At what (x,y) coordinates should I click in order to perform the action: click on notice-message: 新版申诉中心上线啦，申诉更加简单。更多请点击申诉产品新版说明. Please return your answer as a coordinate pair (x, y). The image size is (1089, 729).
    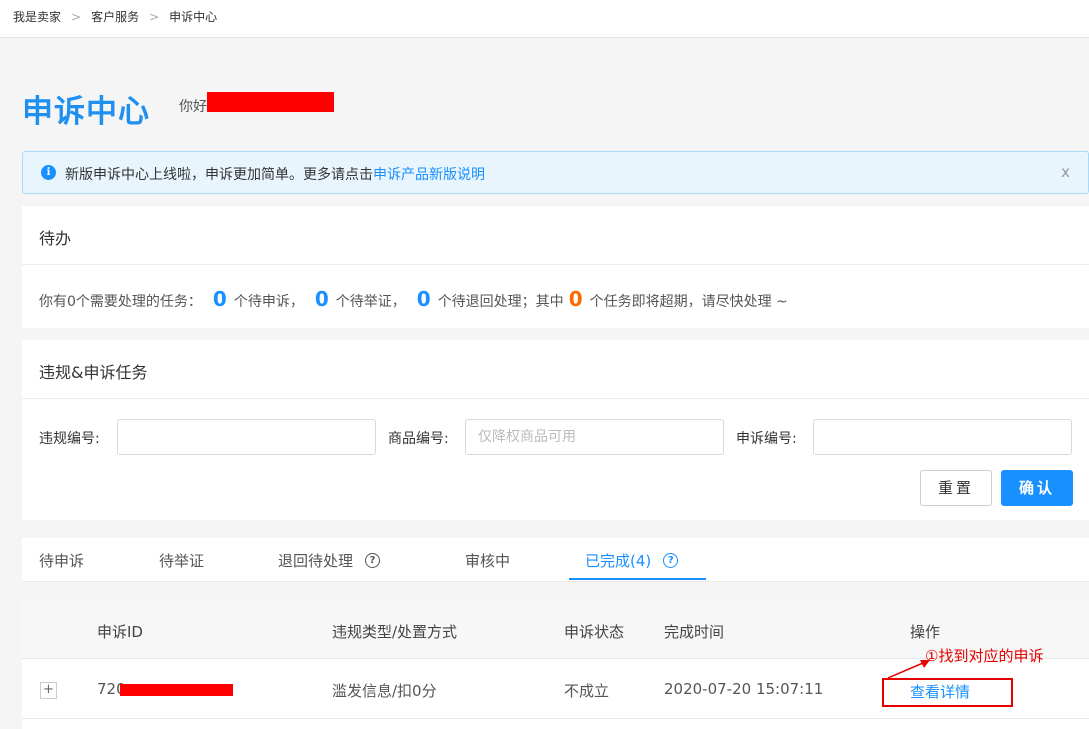
    Looking at the image, I should click on (275, 174).